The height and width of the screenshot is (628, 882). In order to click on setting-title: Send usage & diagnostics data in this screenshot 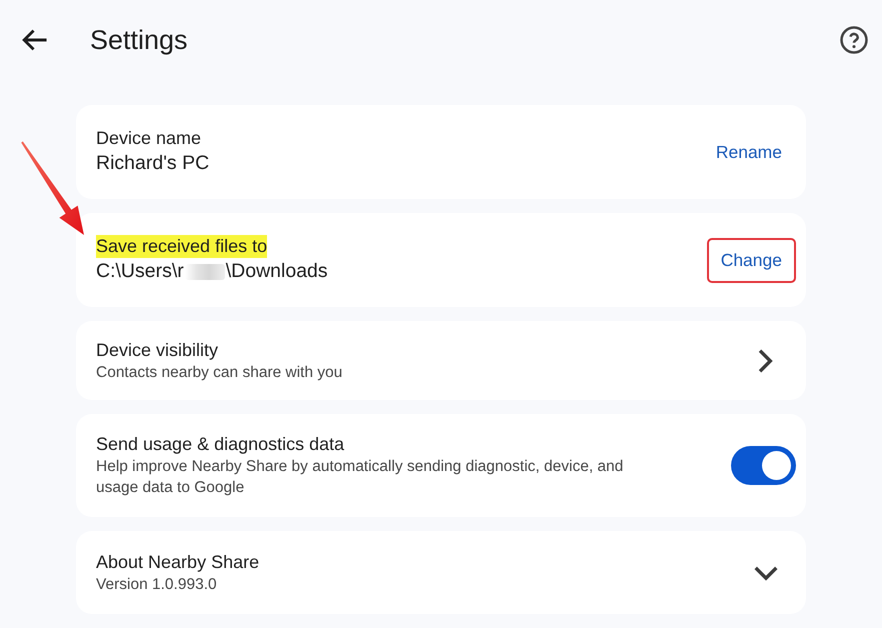, I will do `click(220, 444)`.